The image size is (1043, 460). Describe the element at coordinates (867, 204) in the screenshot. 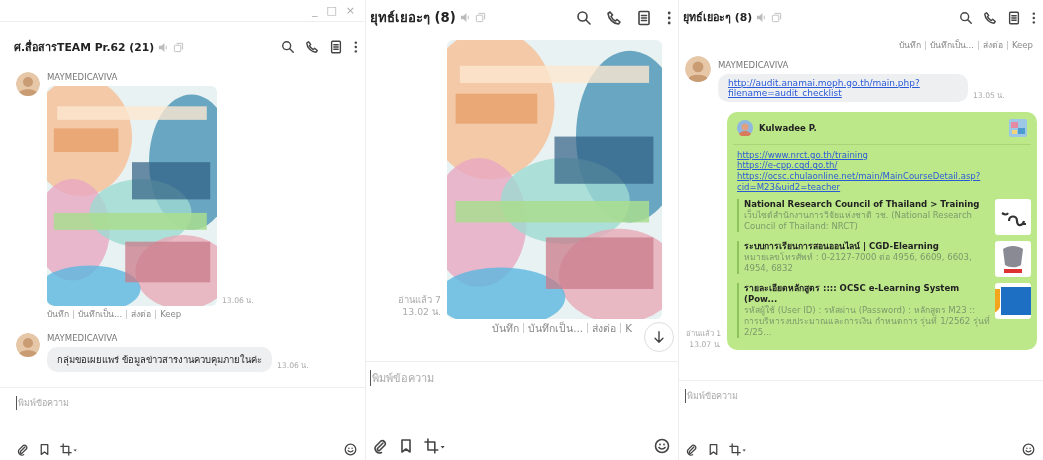

I see `preview-title: National Research Council of Thailand > Training` at that location.